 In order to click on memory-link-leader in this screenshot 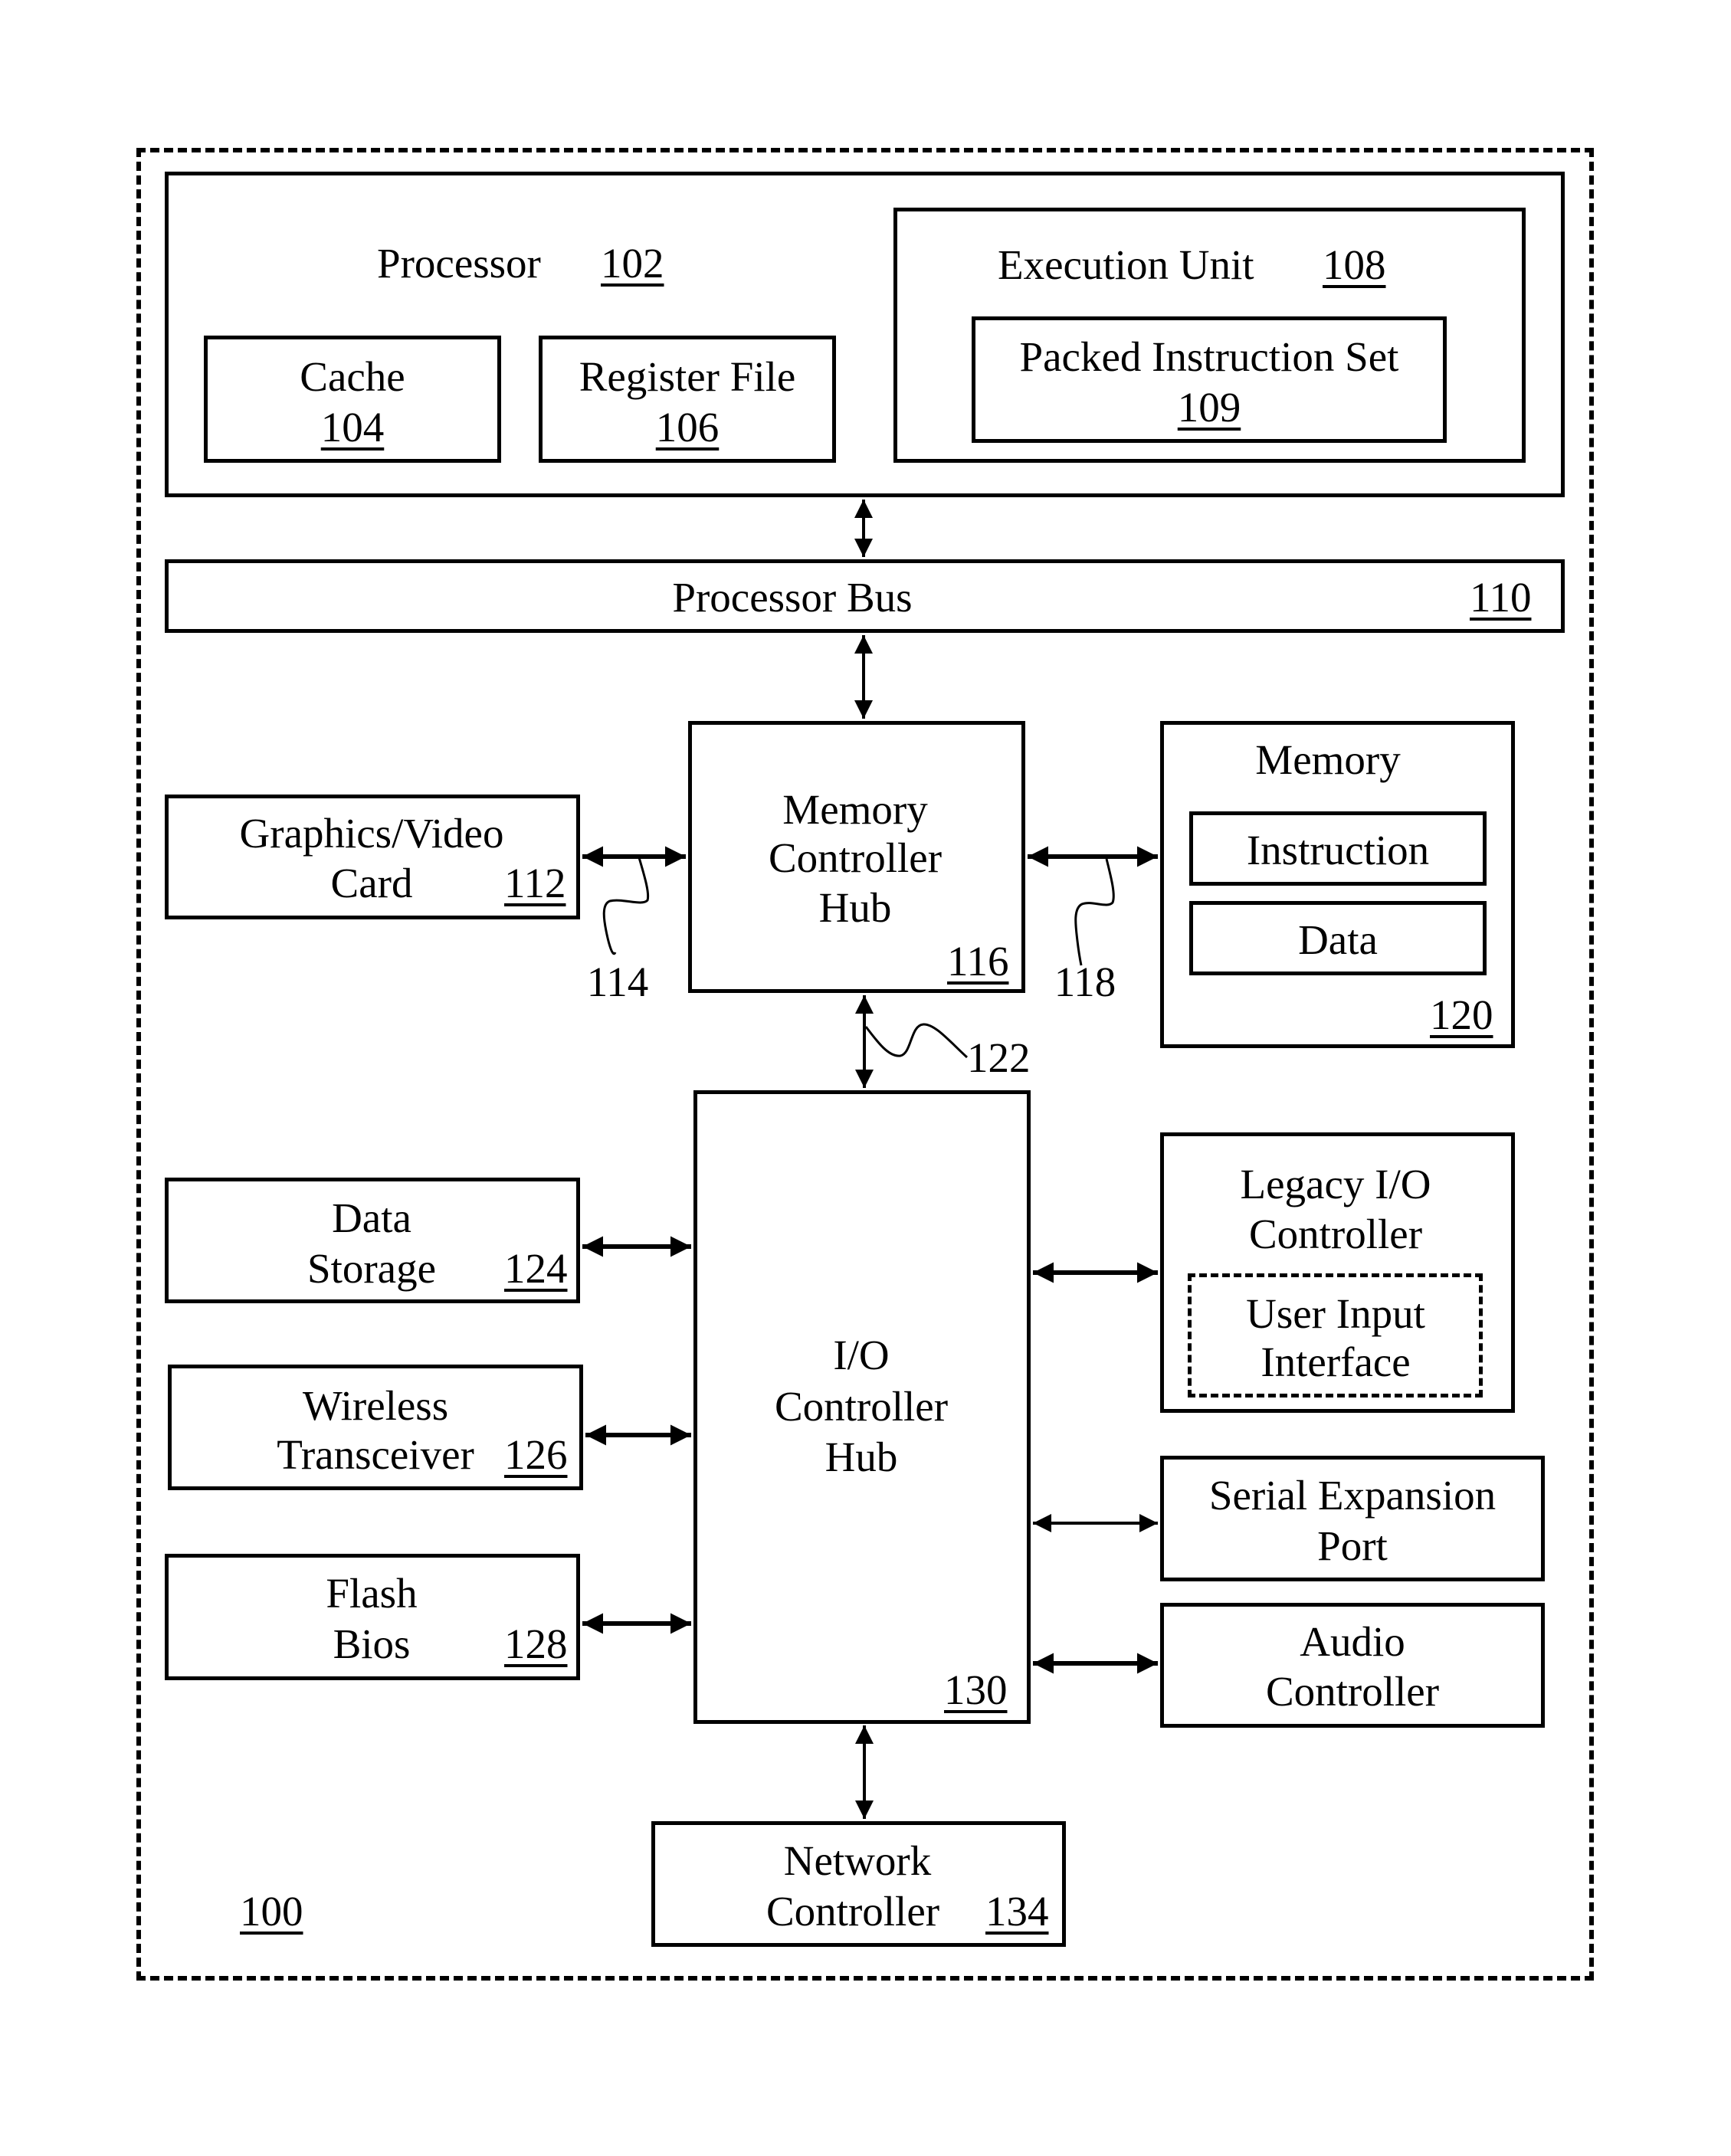, I will do `click(1094, 912)`.